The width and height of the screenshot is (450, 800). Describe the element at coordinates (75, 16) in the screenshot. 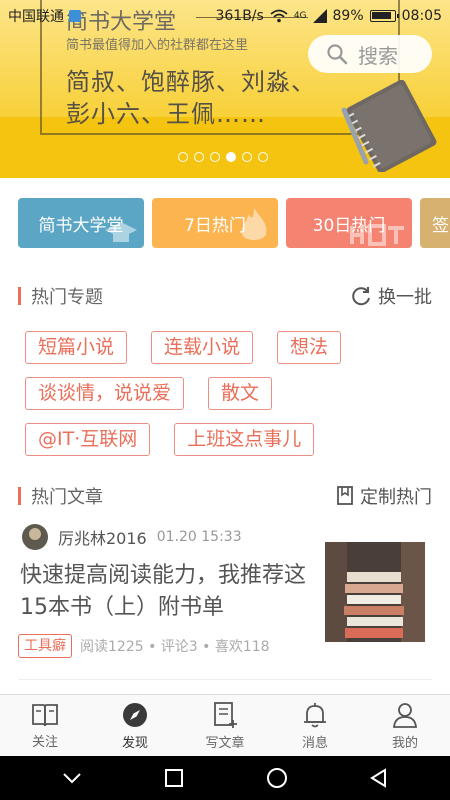

I see `notification-icon` at that location.